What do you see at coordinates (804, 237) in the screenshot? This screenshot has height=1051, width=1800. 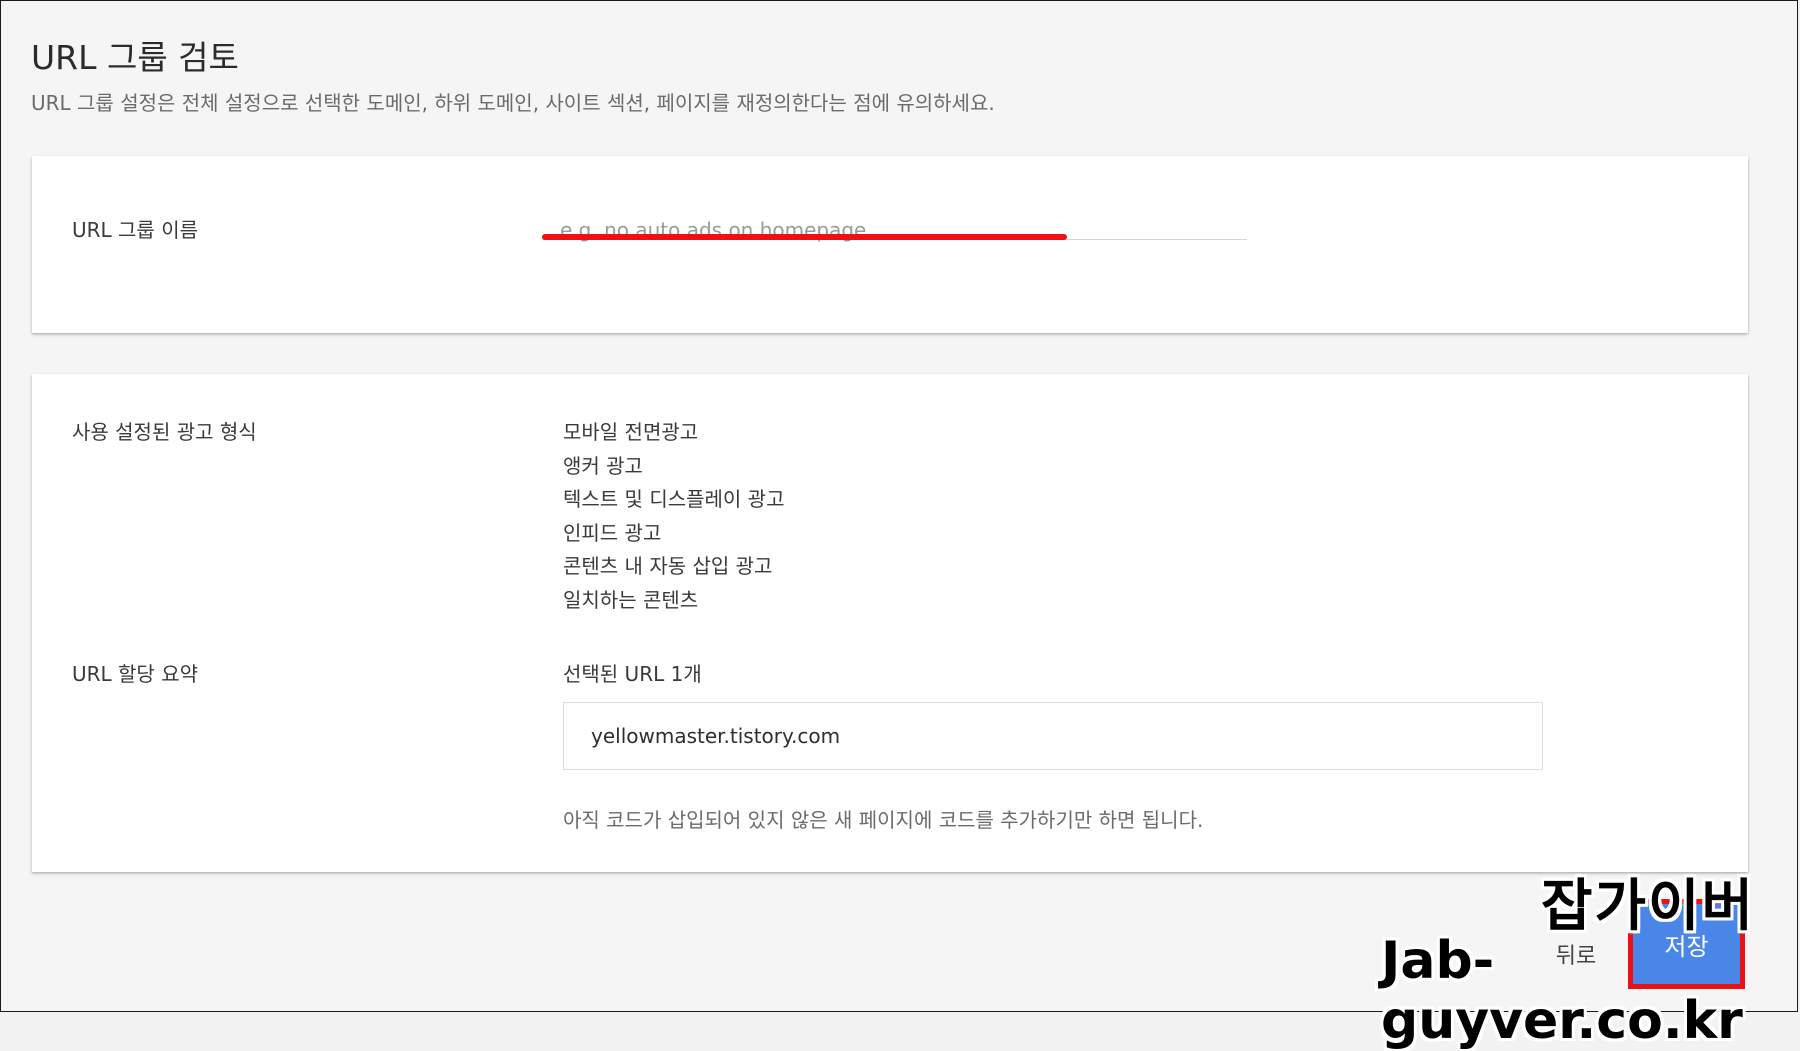 I see `highlight-underline` at bounding box center [804, 237].